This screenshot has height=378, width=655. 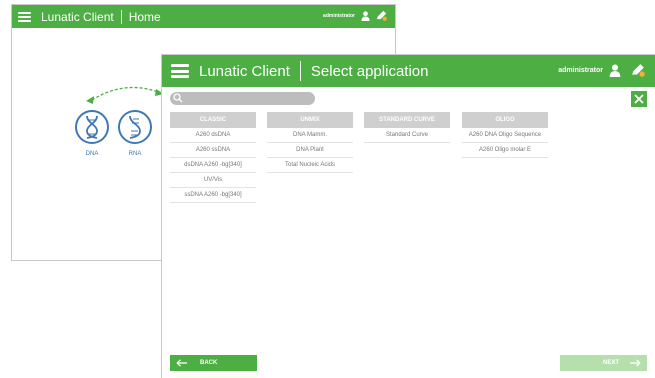 I want to click on app-item: Total Nucleic Acids, so click(x=310, y=165).